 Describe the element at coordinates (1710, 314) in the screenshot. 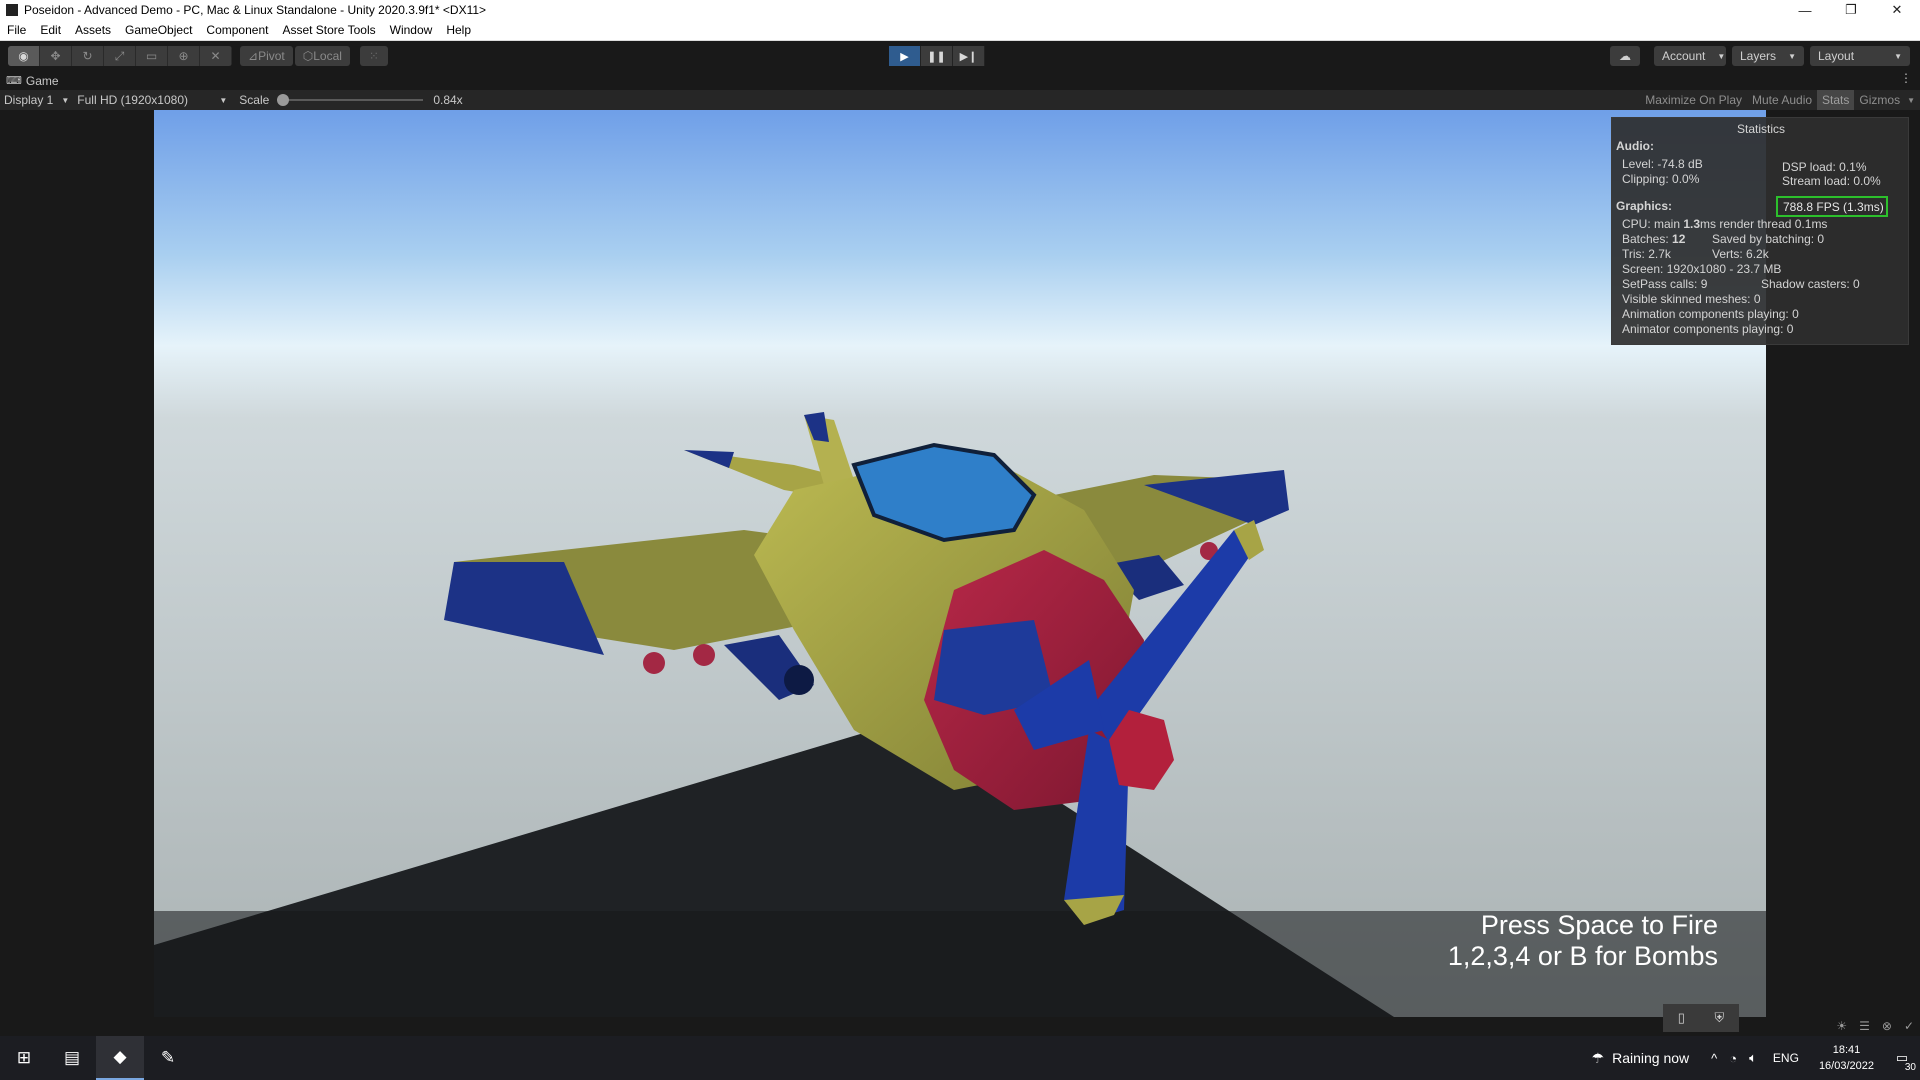

I see `animation-components-stat: Animation components playing: 0` at that location.